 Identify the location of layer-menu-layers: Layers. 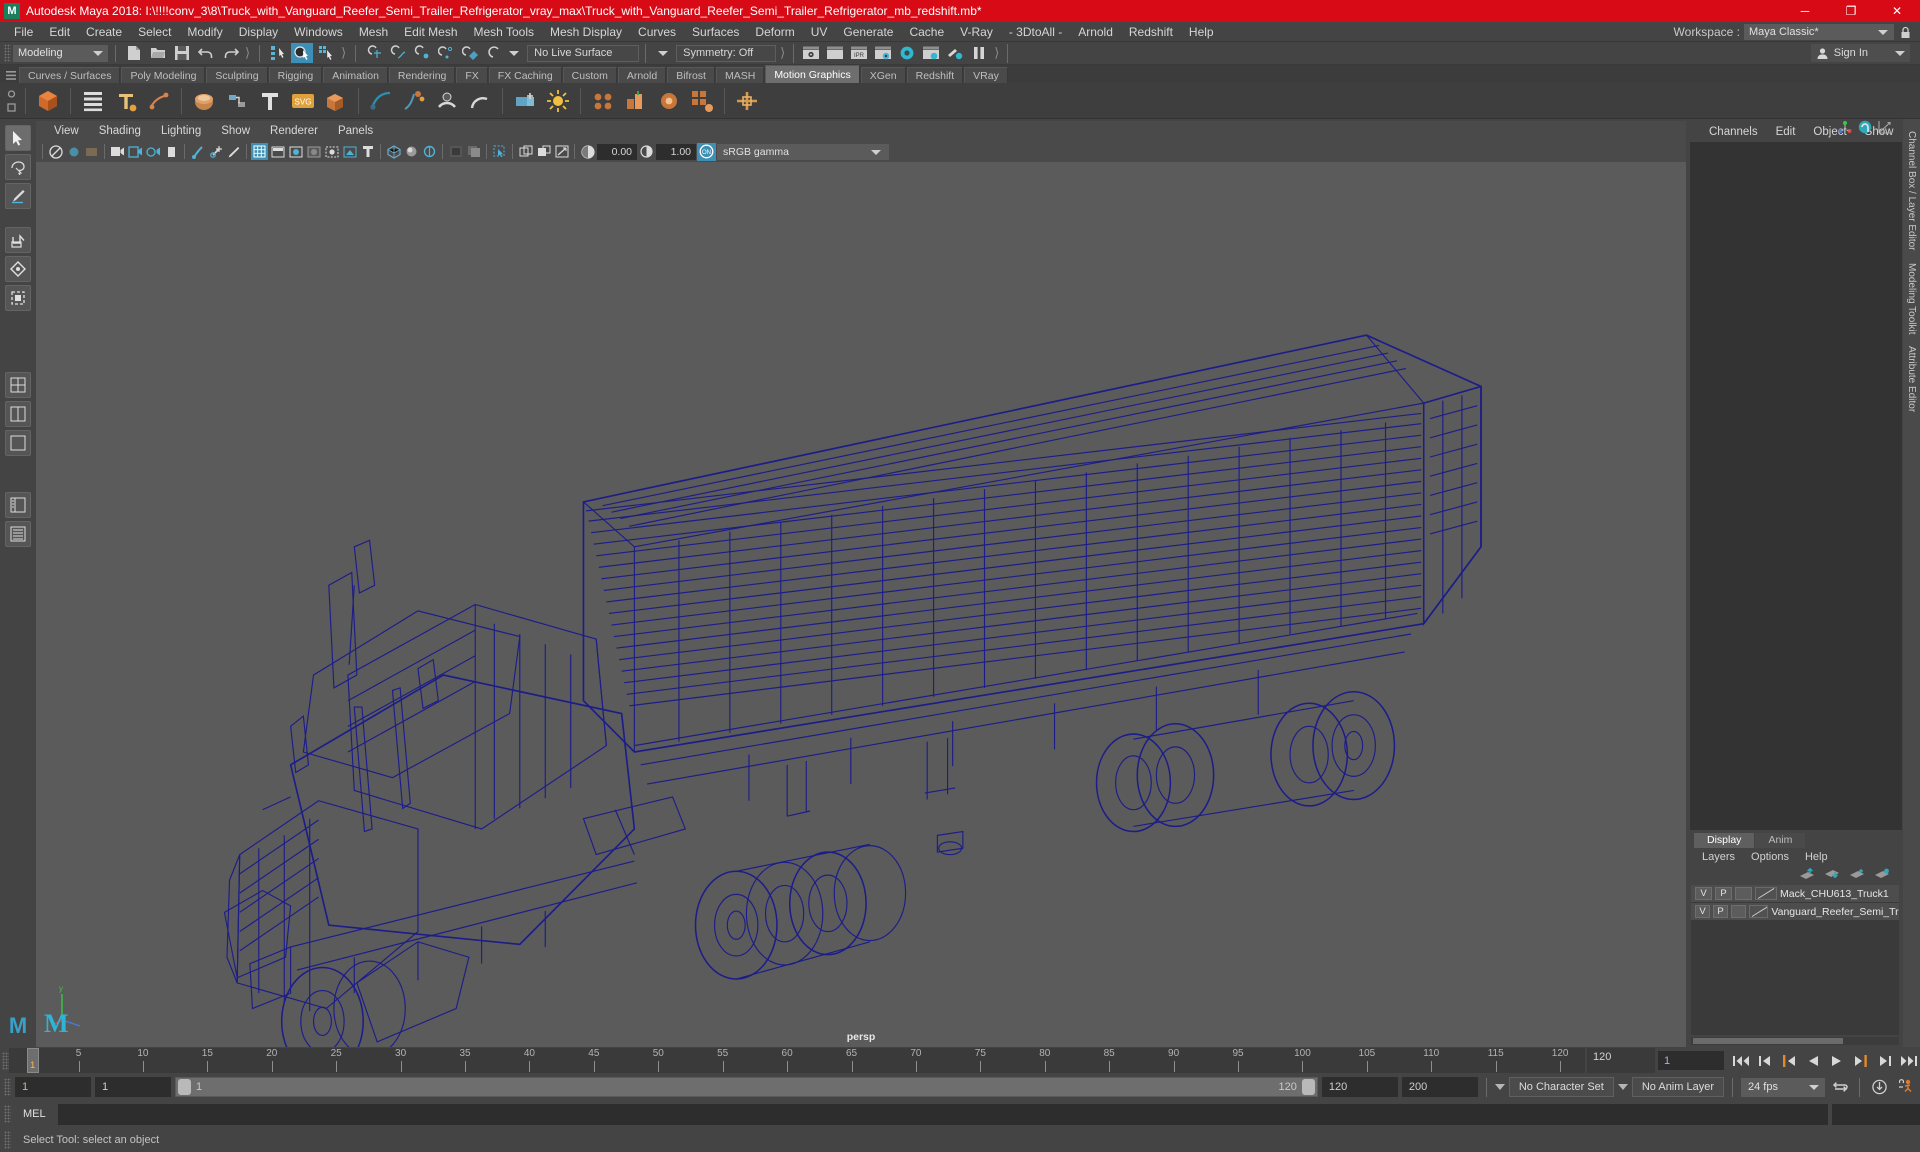
(1718, 857).